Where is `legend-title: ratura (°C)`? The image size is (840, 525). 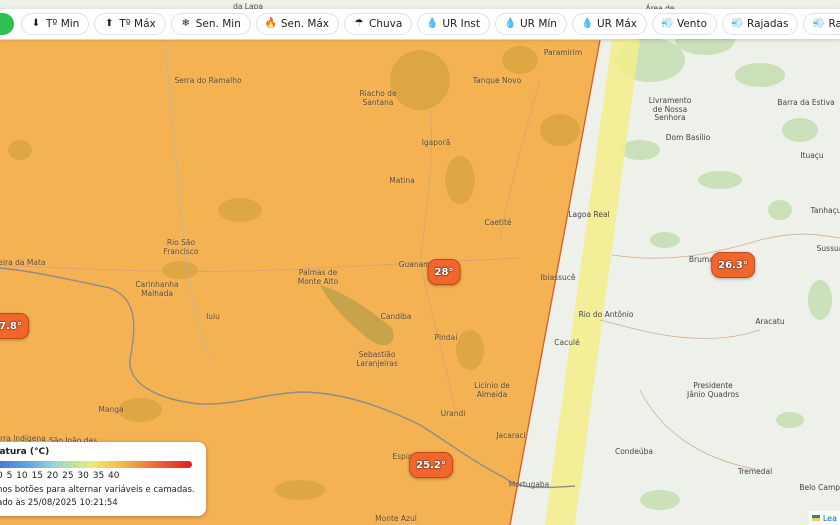
legend-title: ratura (°C) is located at coordinates (25, 452).